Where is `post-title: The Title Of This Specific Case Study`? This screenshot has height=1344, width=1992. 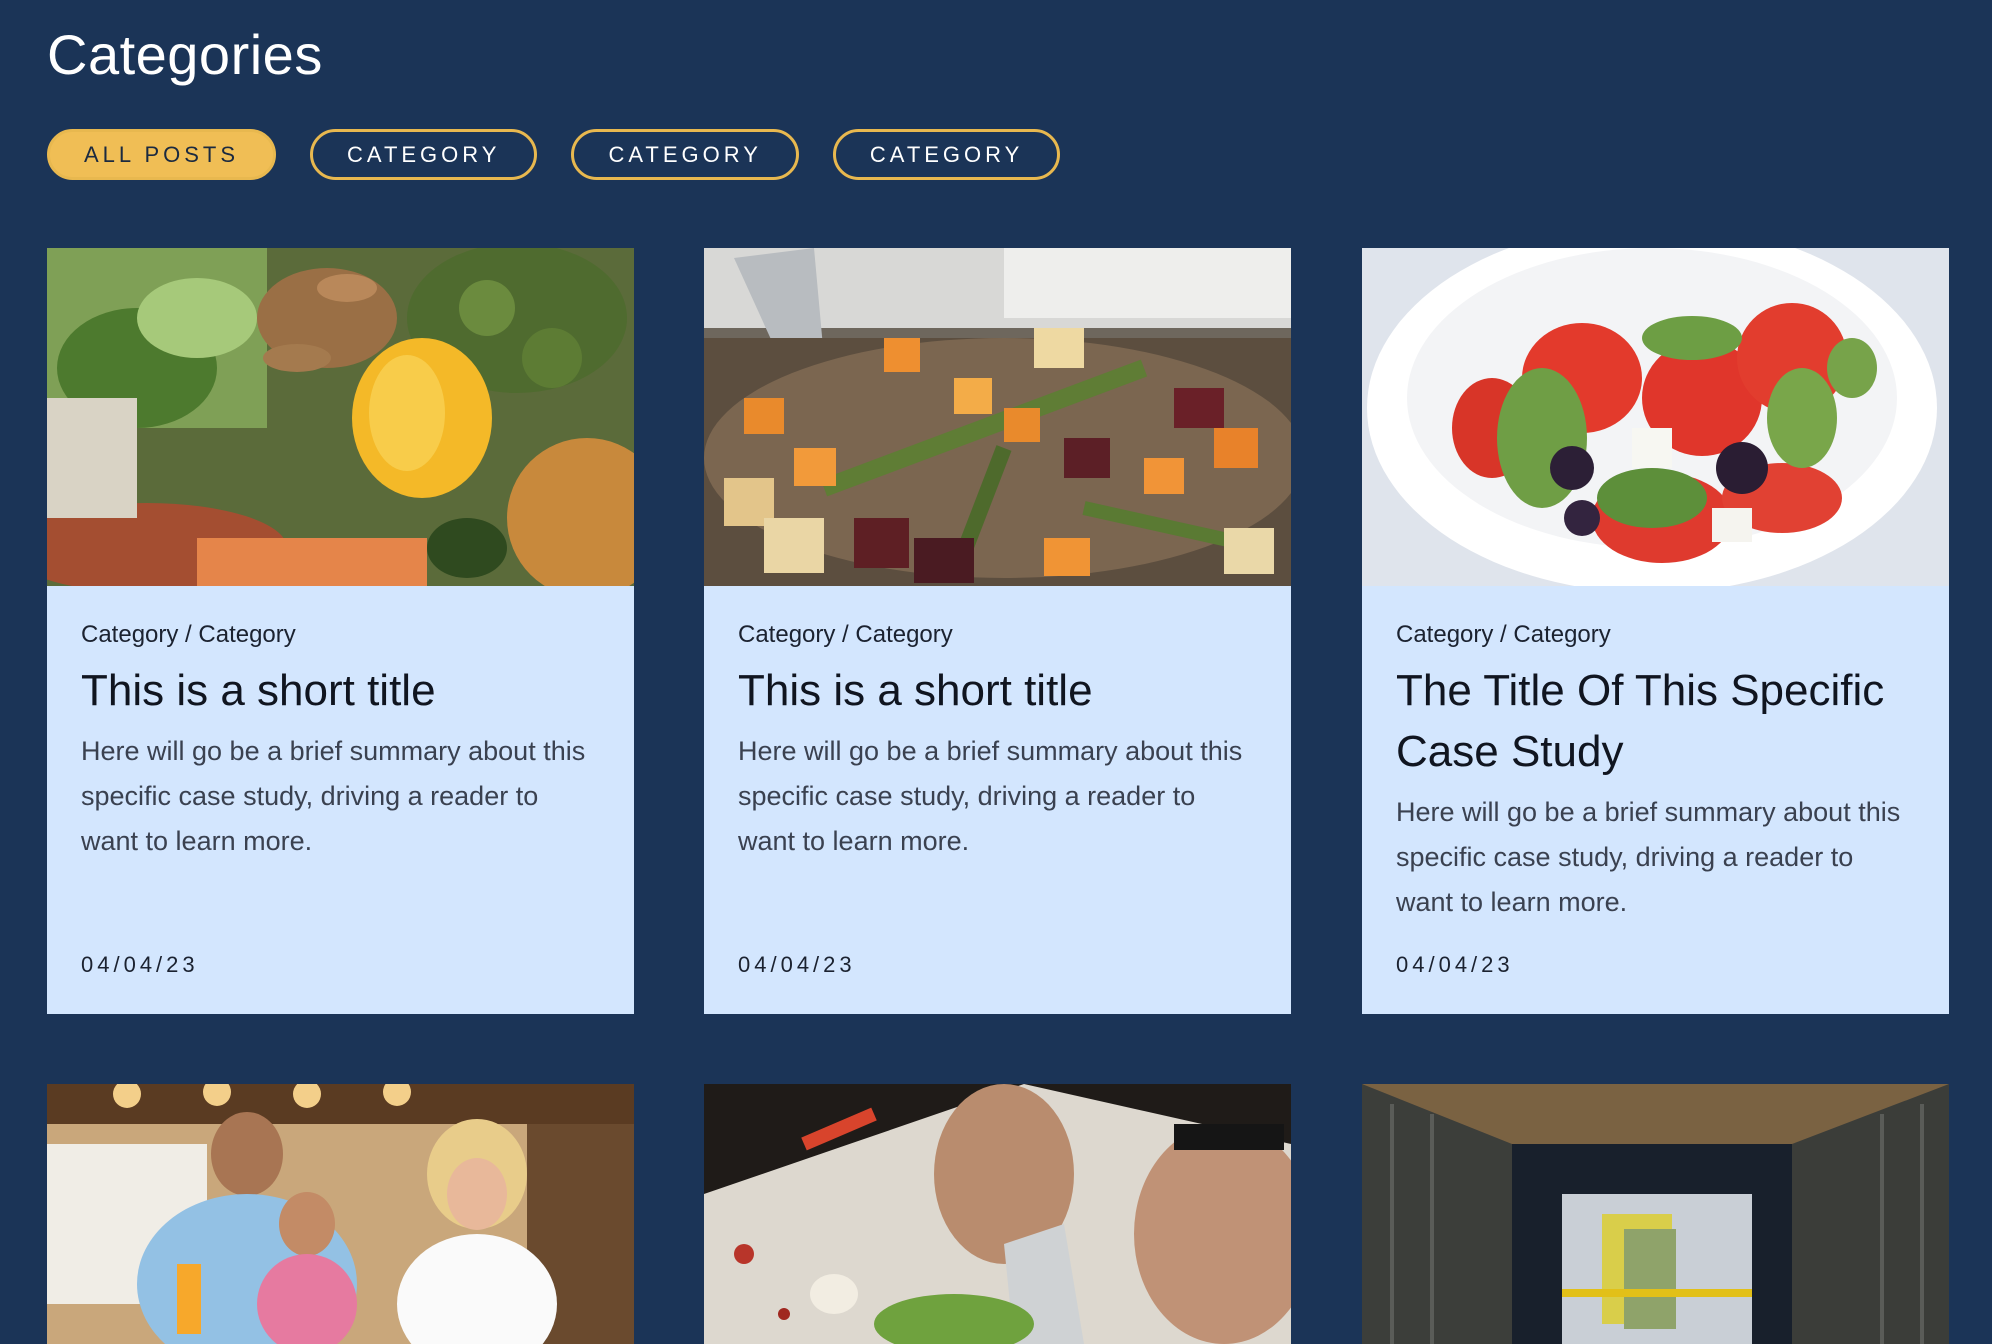
post-title: The Title Of This Specific Case Study is located at coordinates (1655, 721).